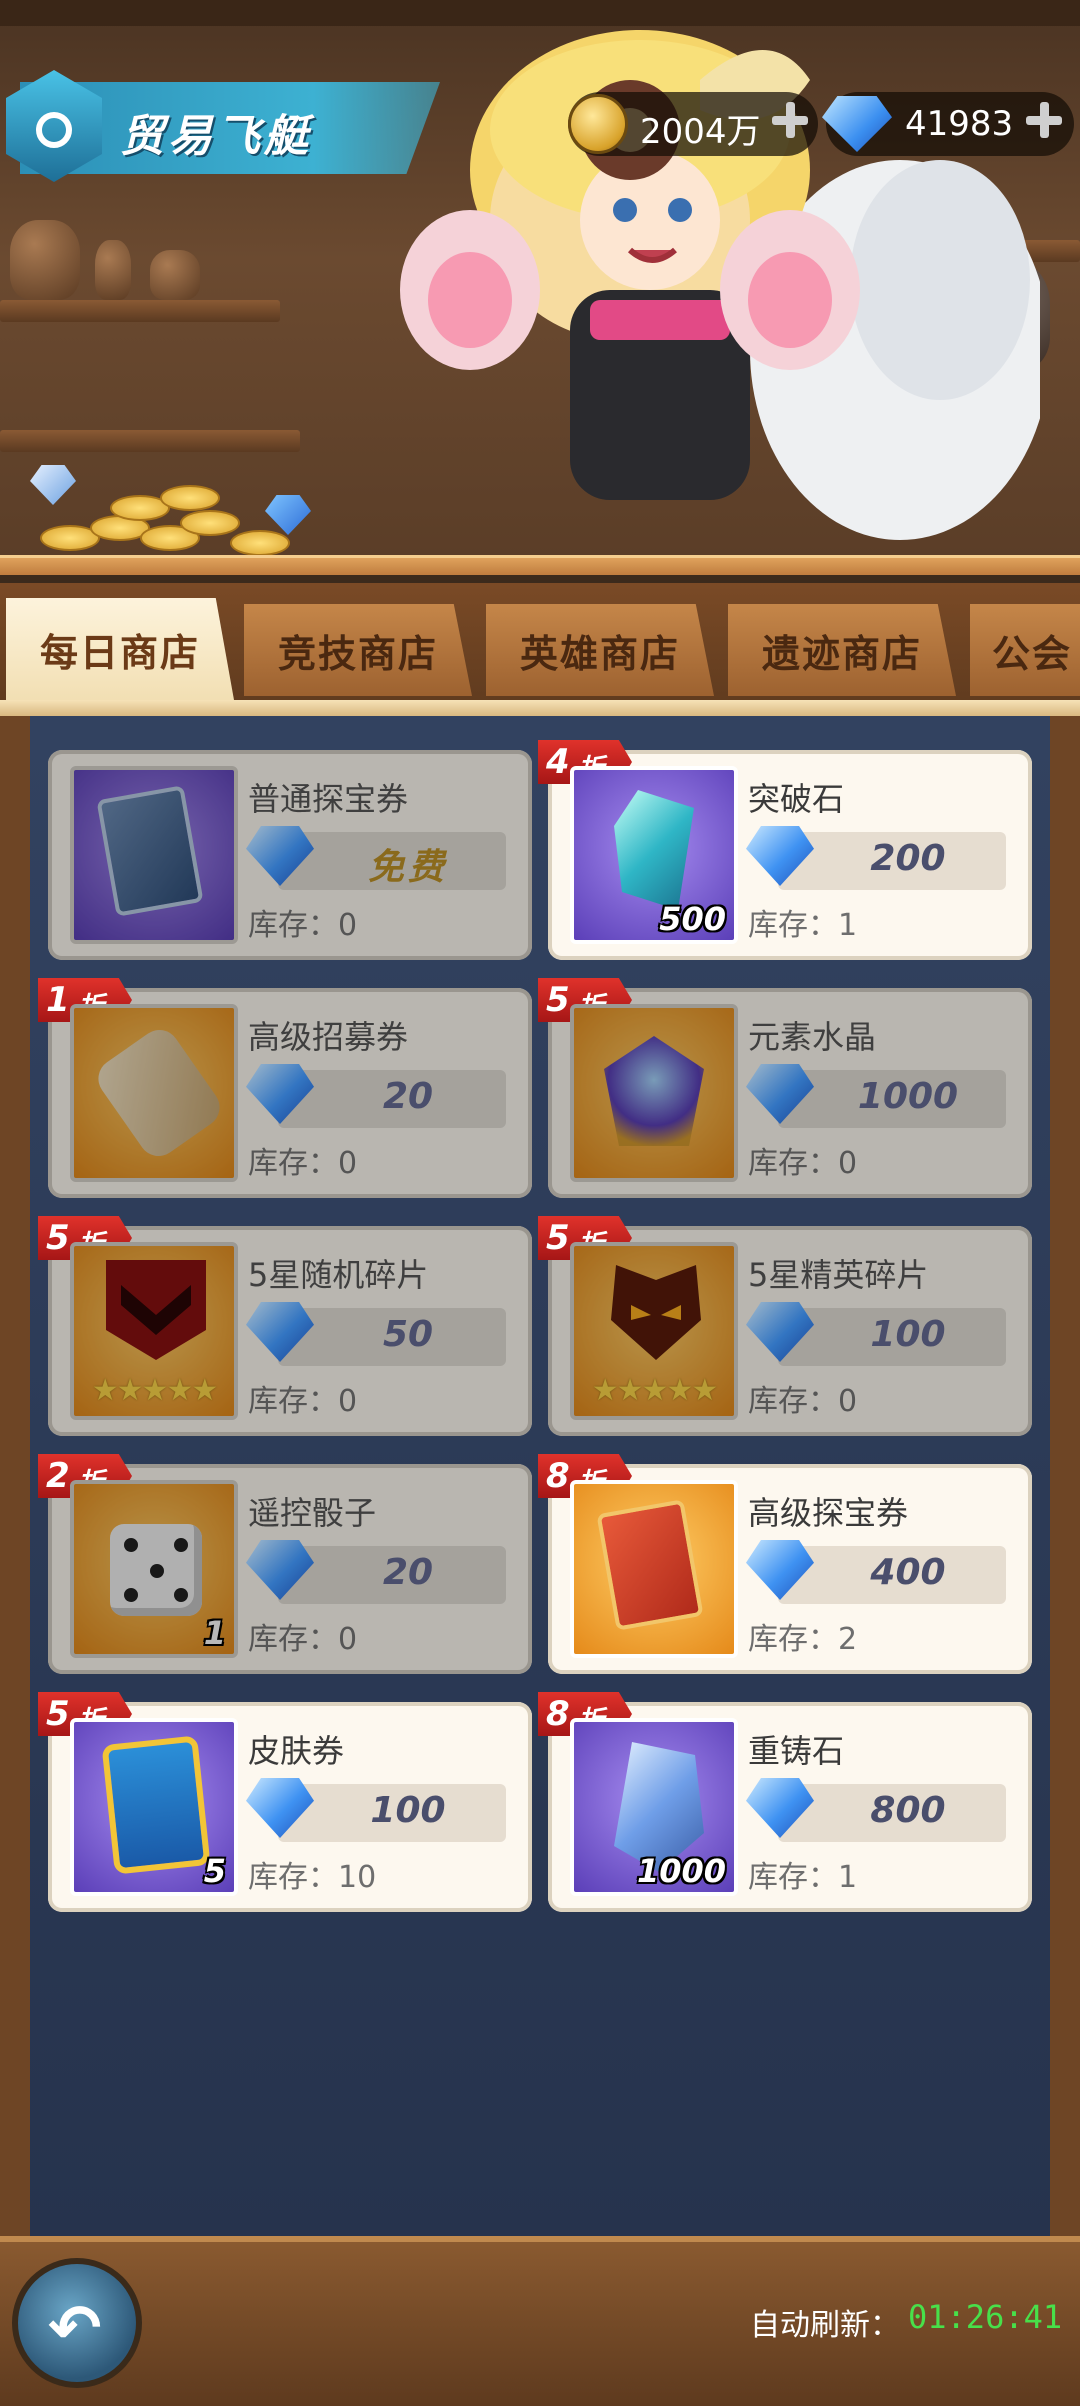 This screenshot has height=2406, width=1080. I want to click on shop-item-reforge-stone: 8折 1000 重铸石 800 库存：1, so click(785, 1802).